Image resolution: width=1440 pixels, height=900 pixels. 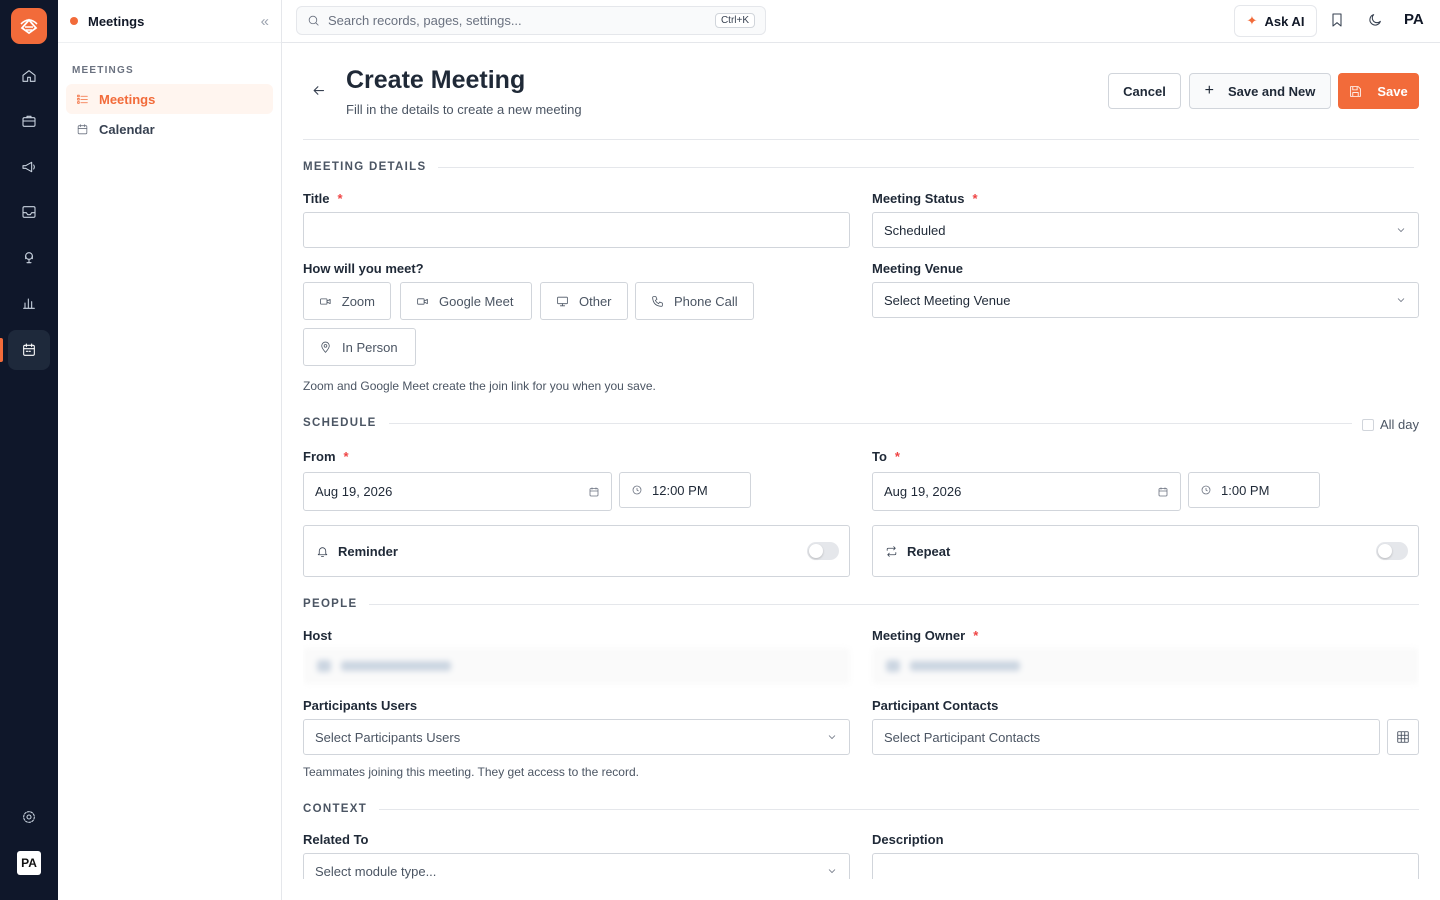 I want to click on sidebar-item-label: Calendar, so click(x=127, y=129).